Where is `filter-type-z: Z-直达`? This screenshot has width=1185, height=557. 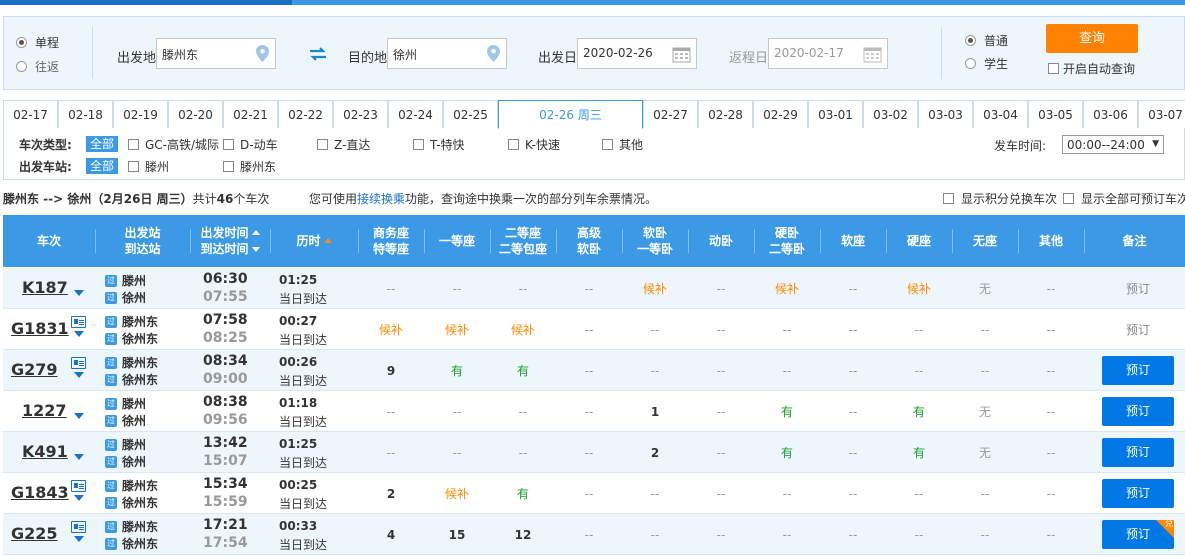 filter-type-z: Z-直达 is located at coordinates (343, 144).